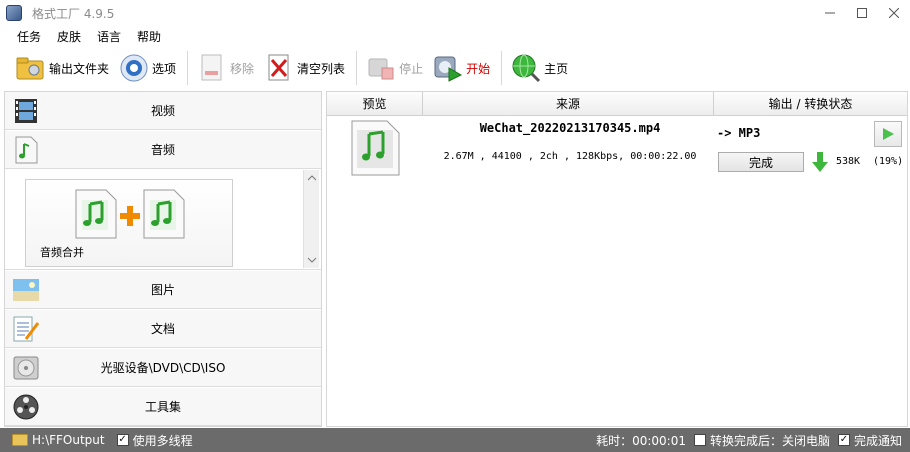 The image size is (910, 452). I want to click on menu-skin: 皮肤, so click(69, 36).